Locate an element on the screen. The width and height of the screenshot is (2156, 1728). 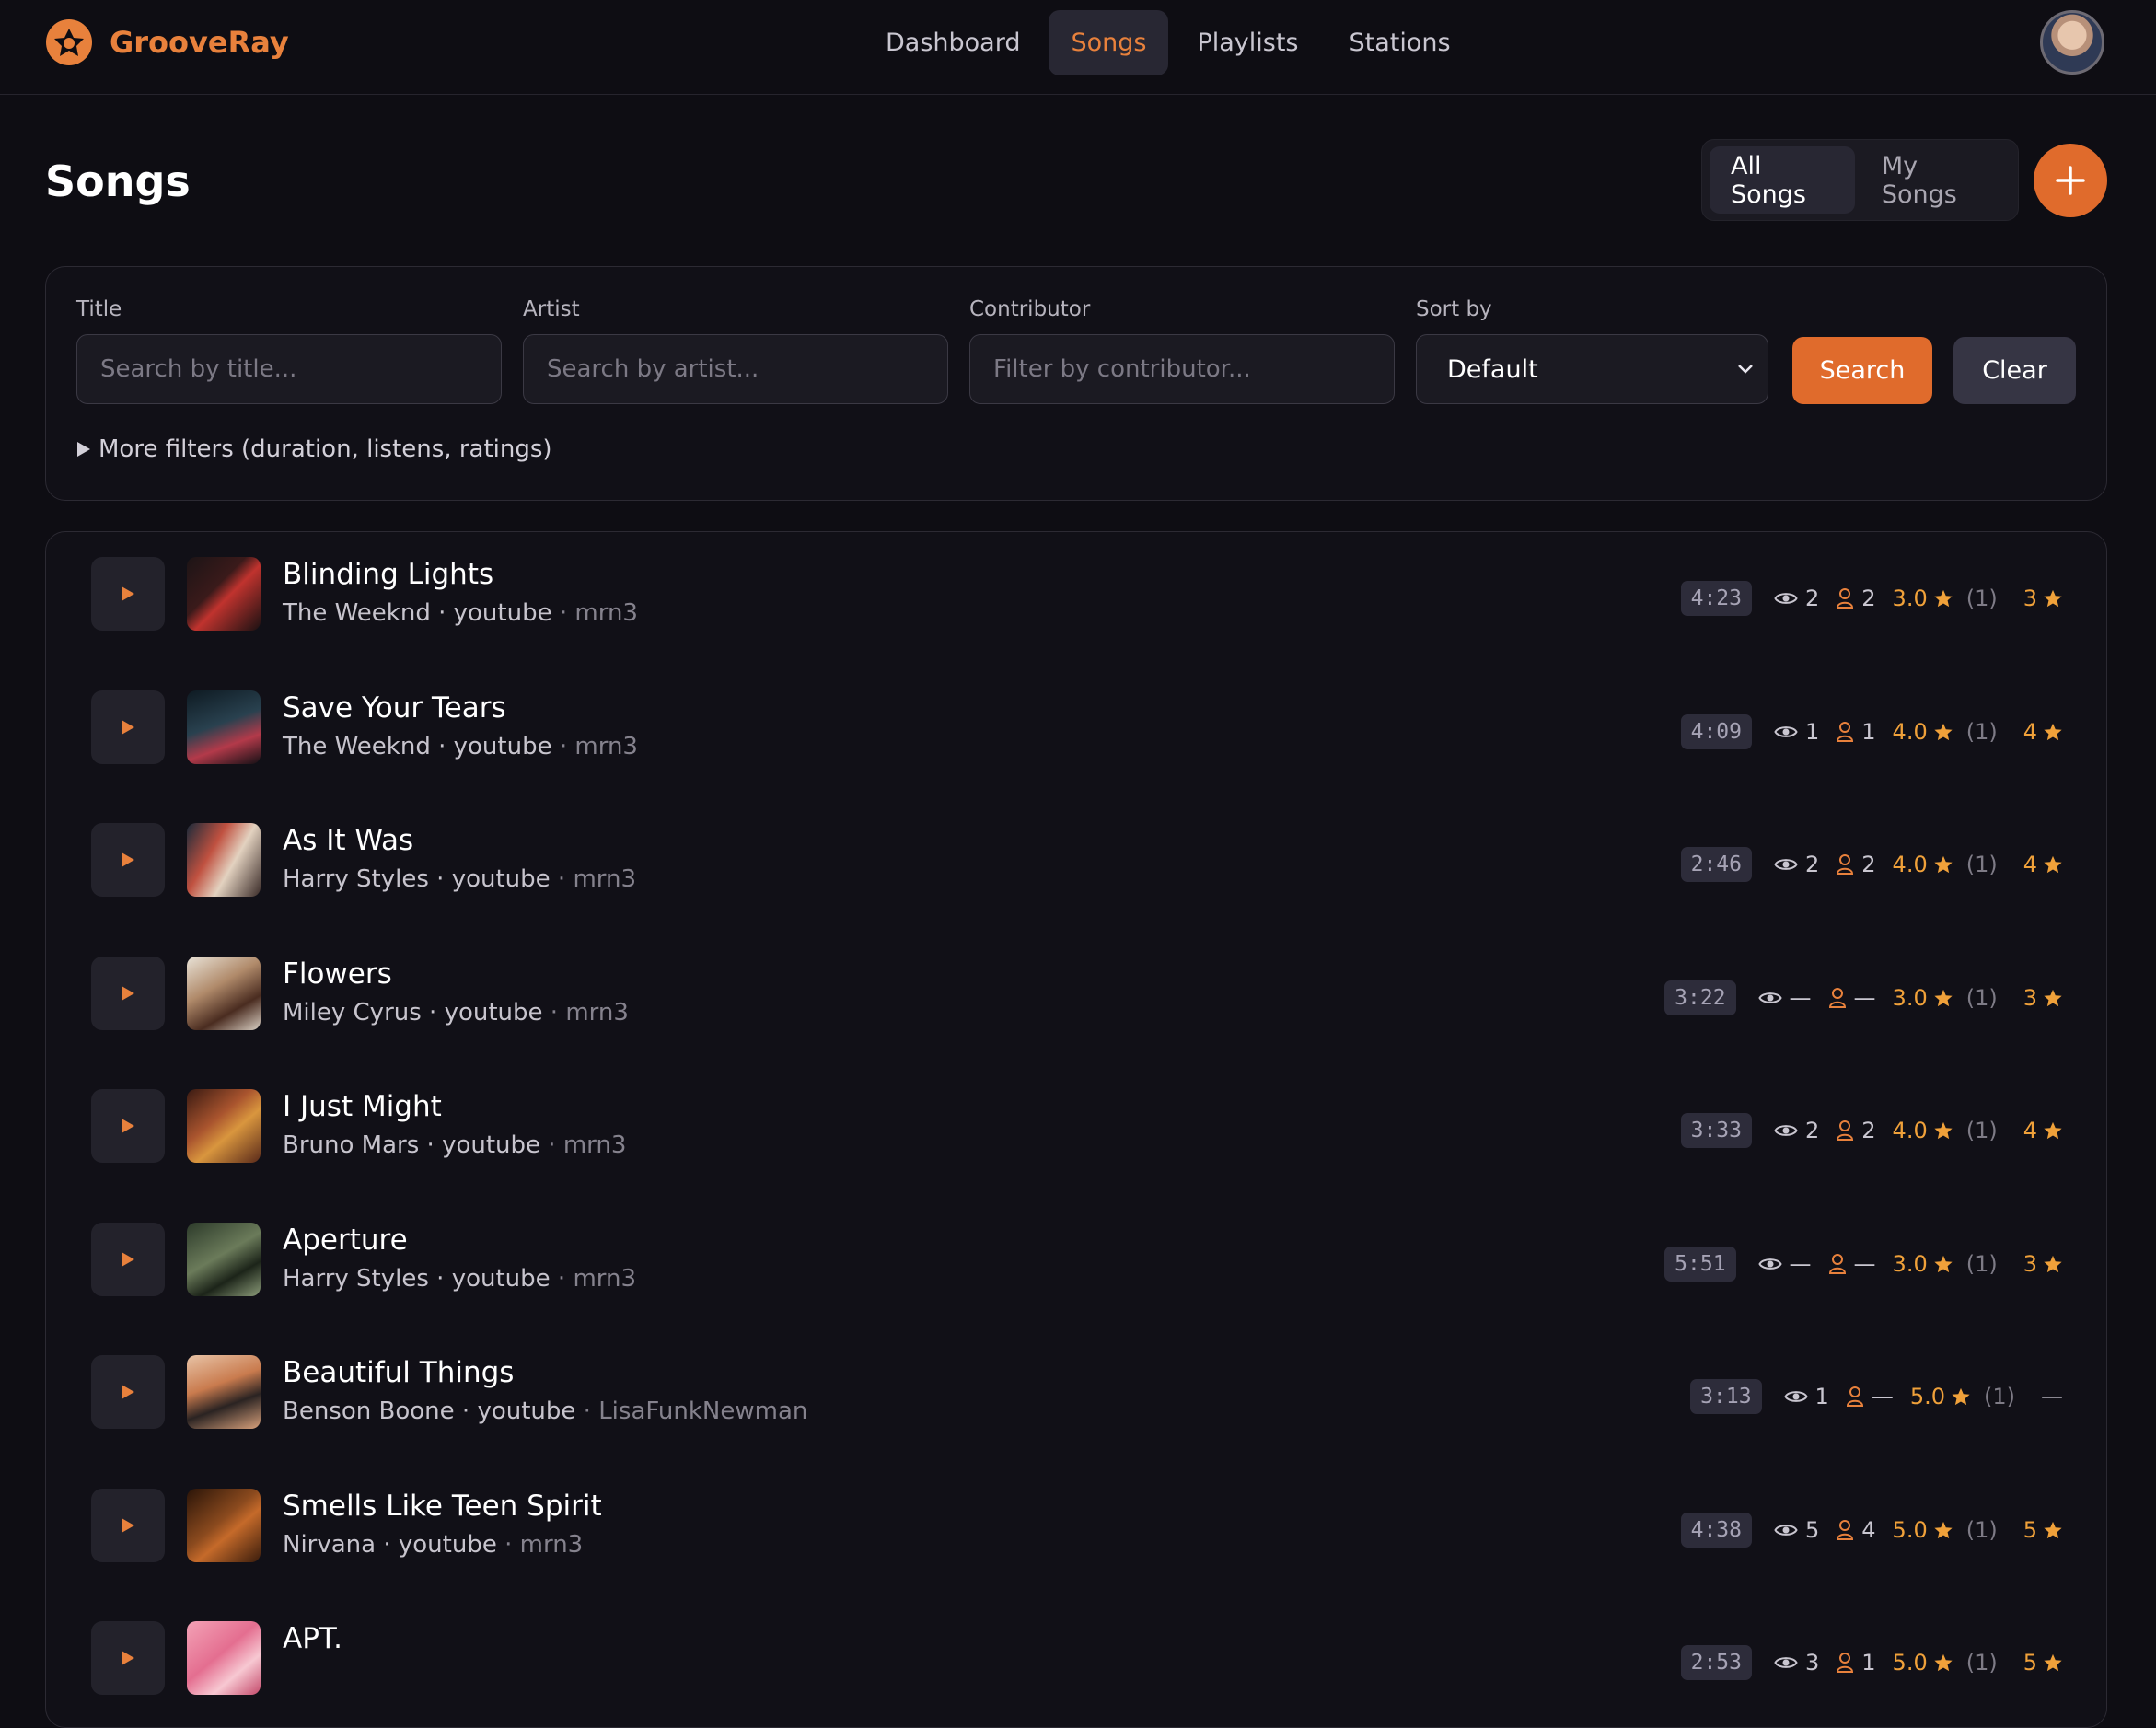
listeners-count: — is located at coordinates (1882, 1396).